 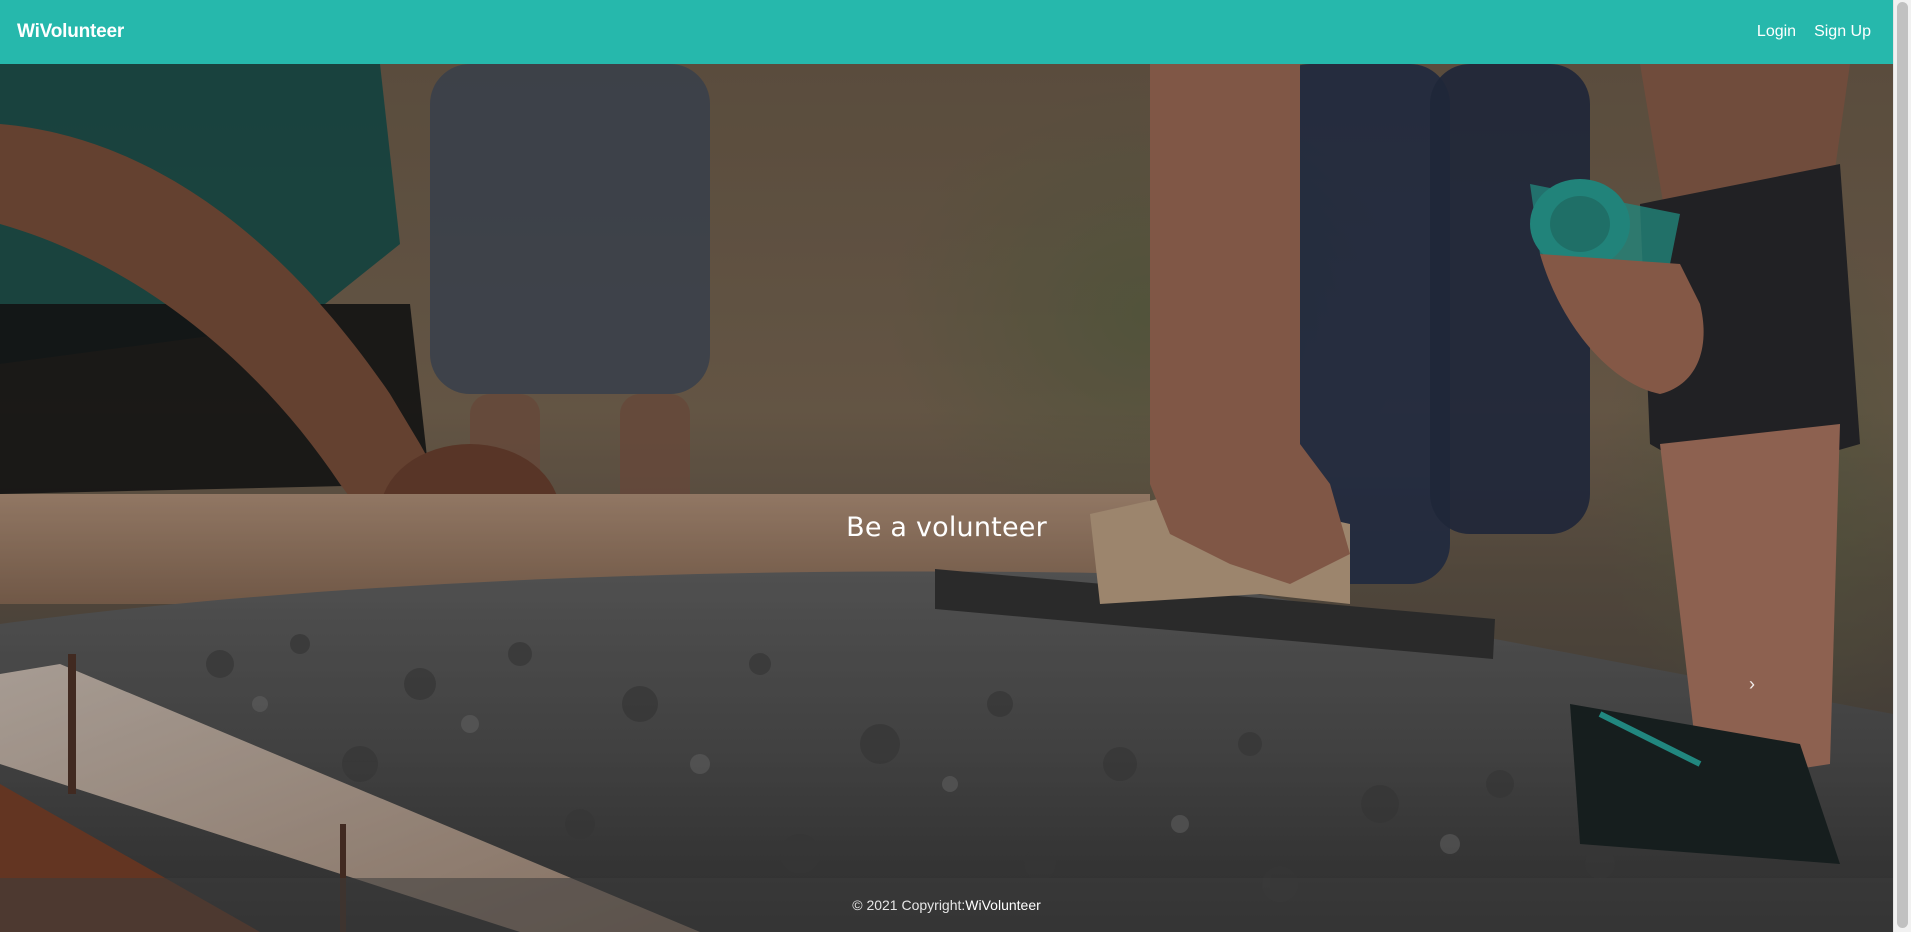 I want to click on brand-logo: WiVolunteer, so click(x=70, y=32).